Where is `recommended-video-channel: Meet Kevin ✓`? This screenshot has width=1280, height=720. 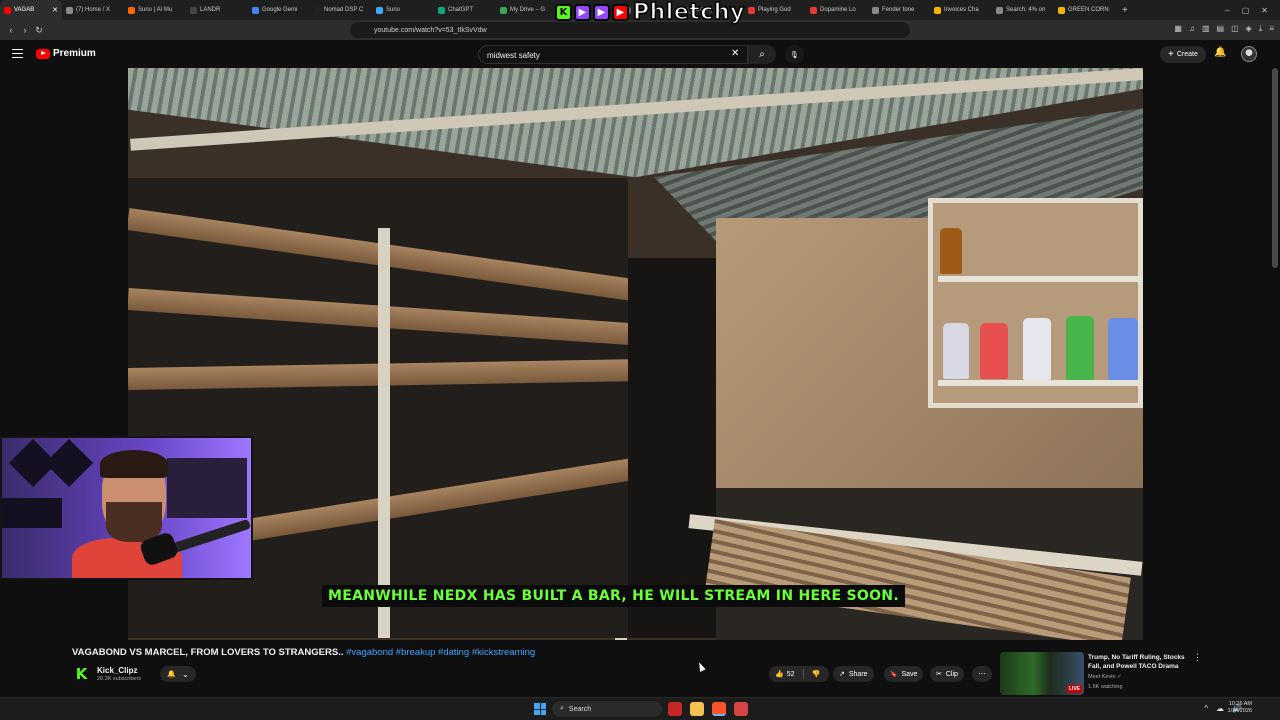
recommended-video-channel: Meet Kevin ✓ is located at coordinates (1105, 677).